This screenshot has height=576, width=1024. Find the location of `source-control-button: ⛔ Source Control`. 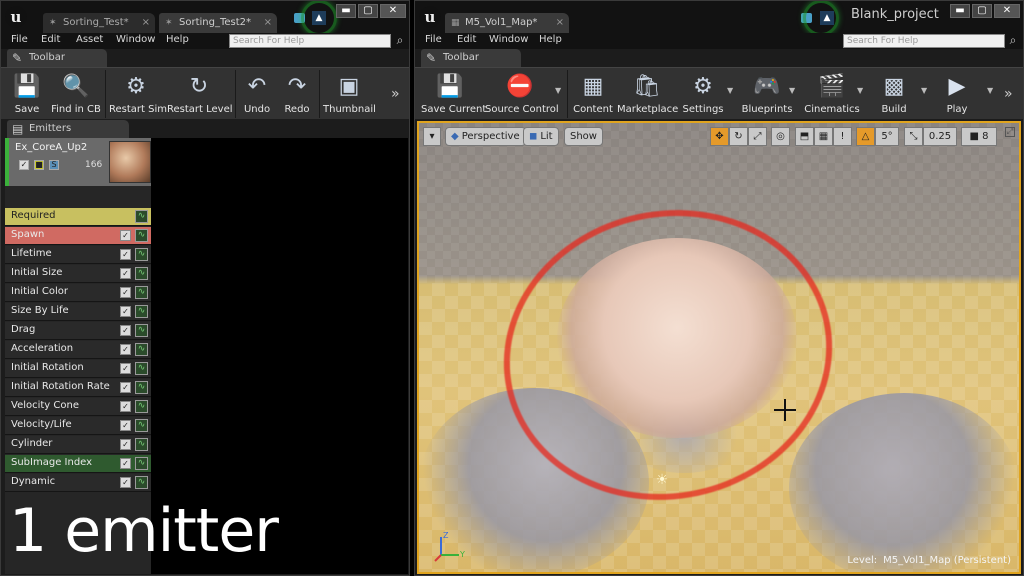

source-control-button: ⛔ Source Control is located at coordinates (522, 94).